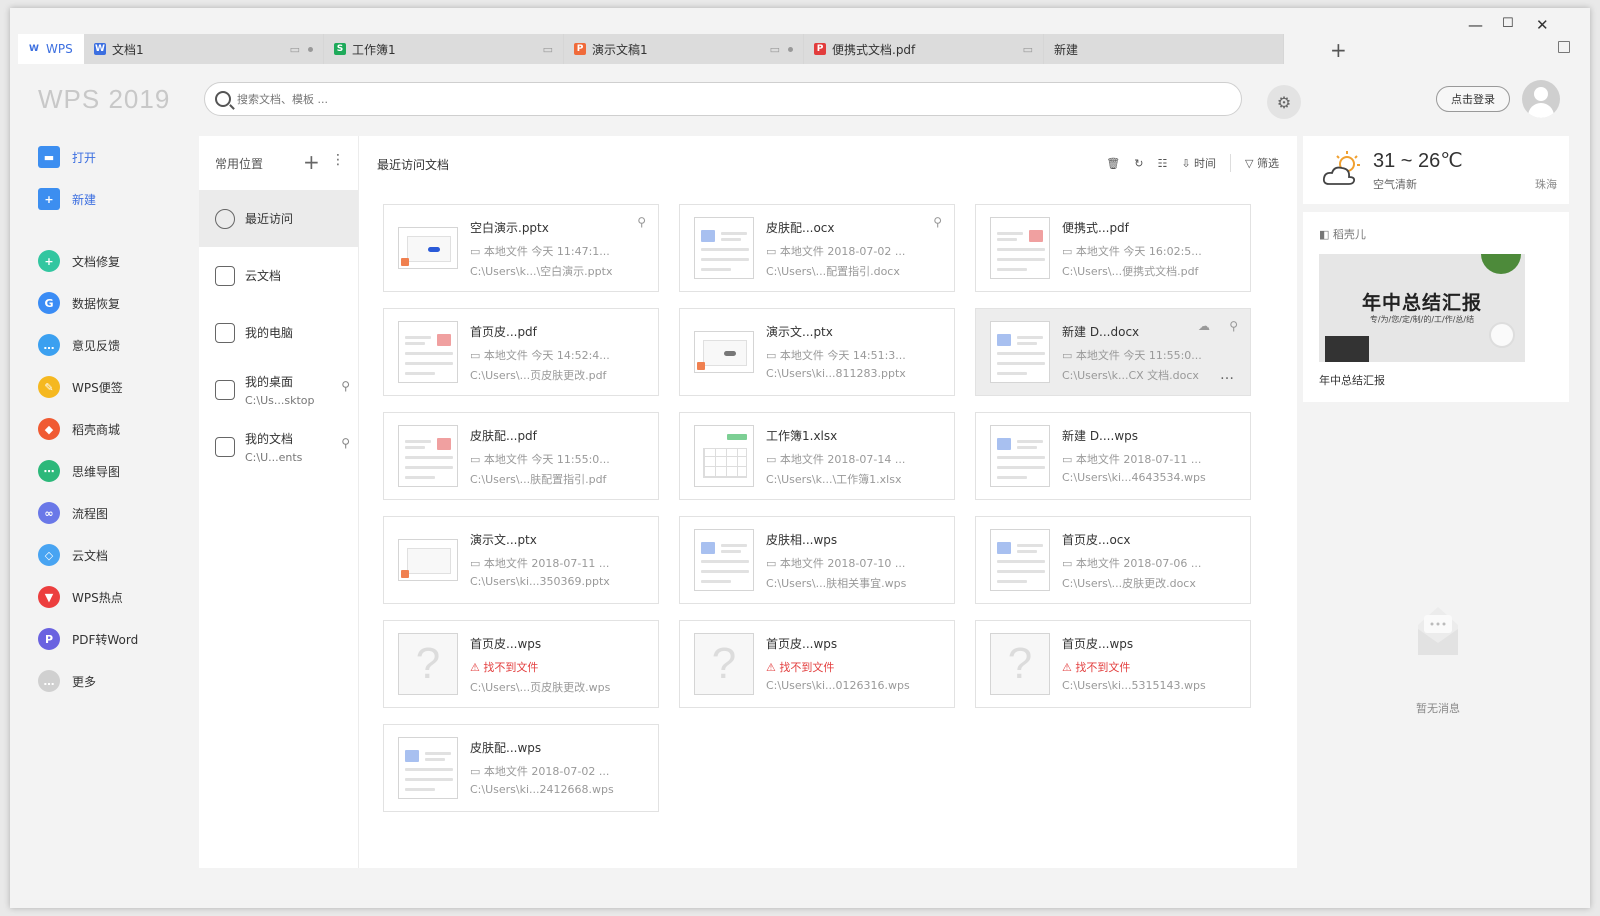 This screenshot has width=1600, height=916. What do you see at coordinates (49, 387) in the screenshot?
I see `note-icon: ✎` at bounding box center [49, 387].